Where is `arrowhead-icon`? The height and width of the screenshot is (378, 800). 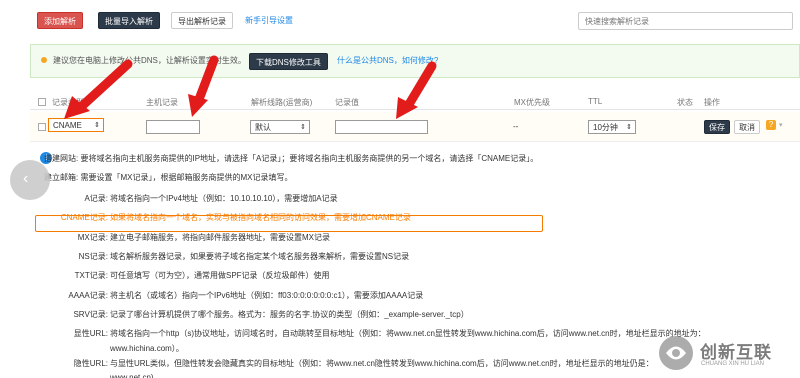
arrowhead-icon is located at coordinates (198, 105).